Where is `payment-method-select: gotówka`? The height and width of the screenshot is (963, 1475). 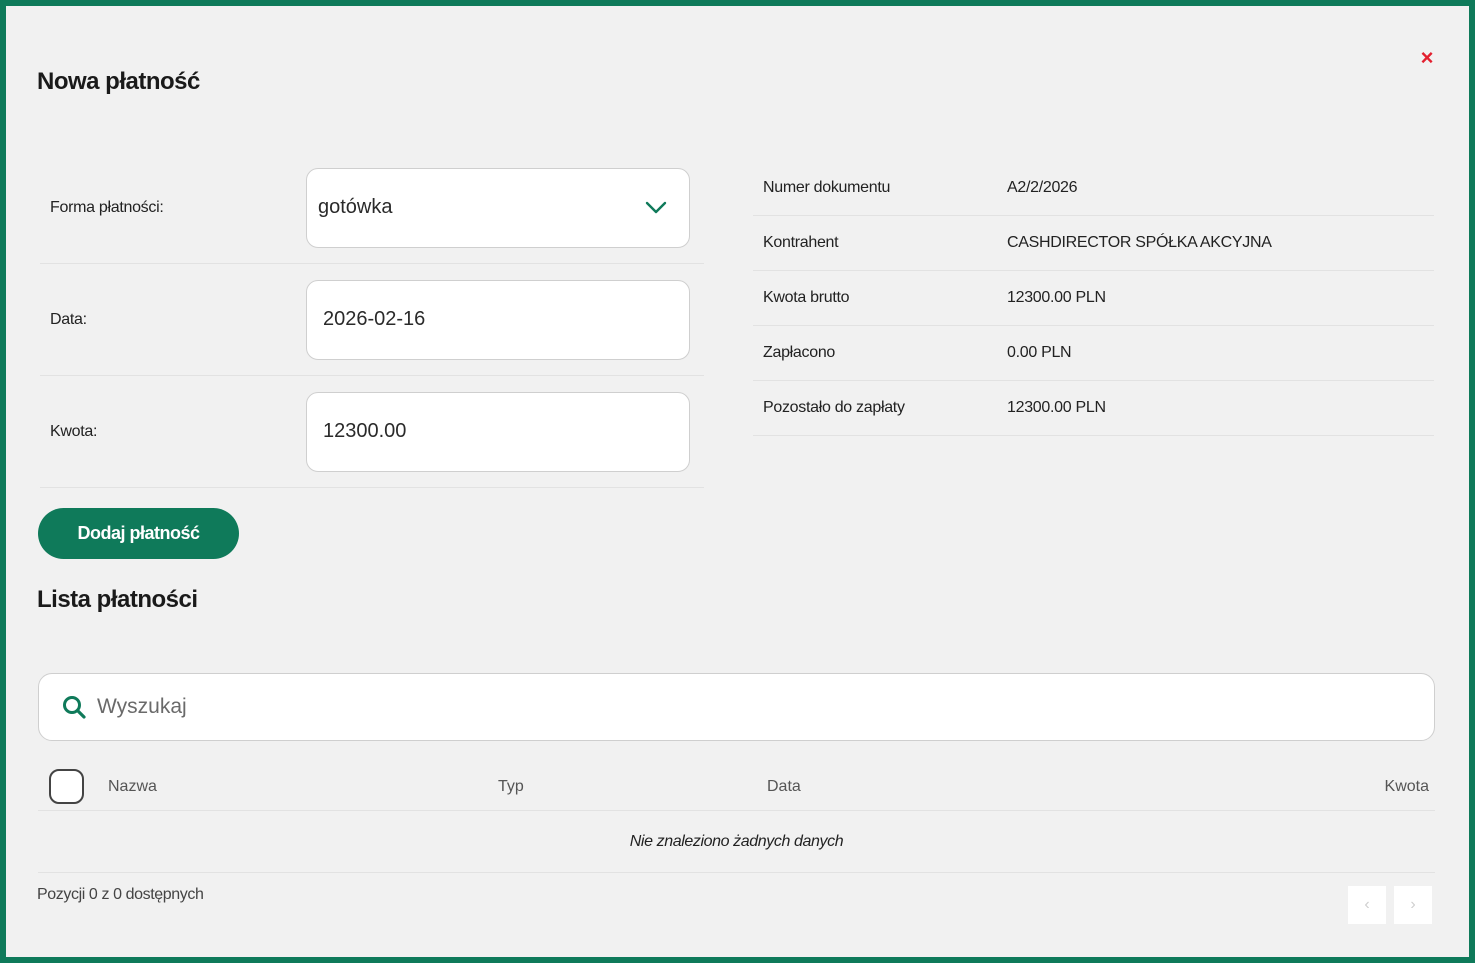 payment-method-select: gotówka is located at coordinates (498, 207).